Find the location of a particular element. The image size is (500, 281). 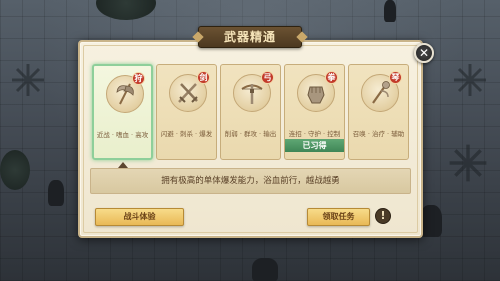

class-badge: 弓 is located at coordinates (267, 77).